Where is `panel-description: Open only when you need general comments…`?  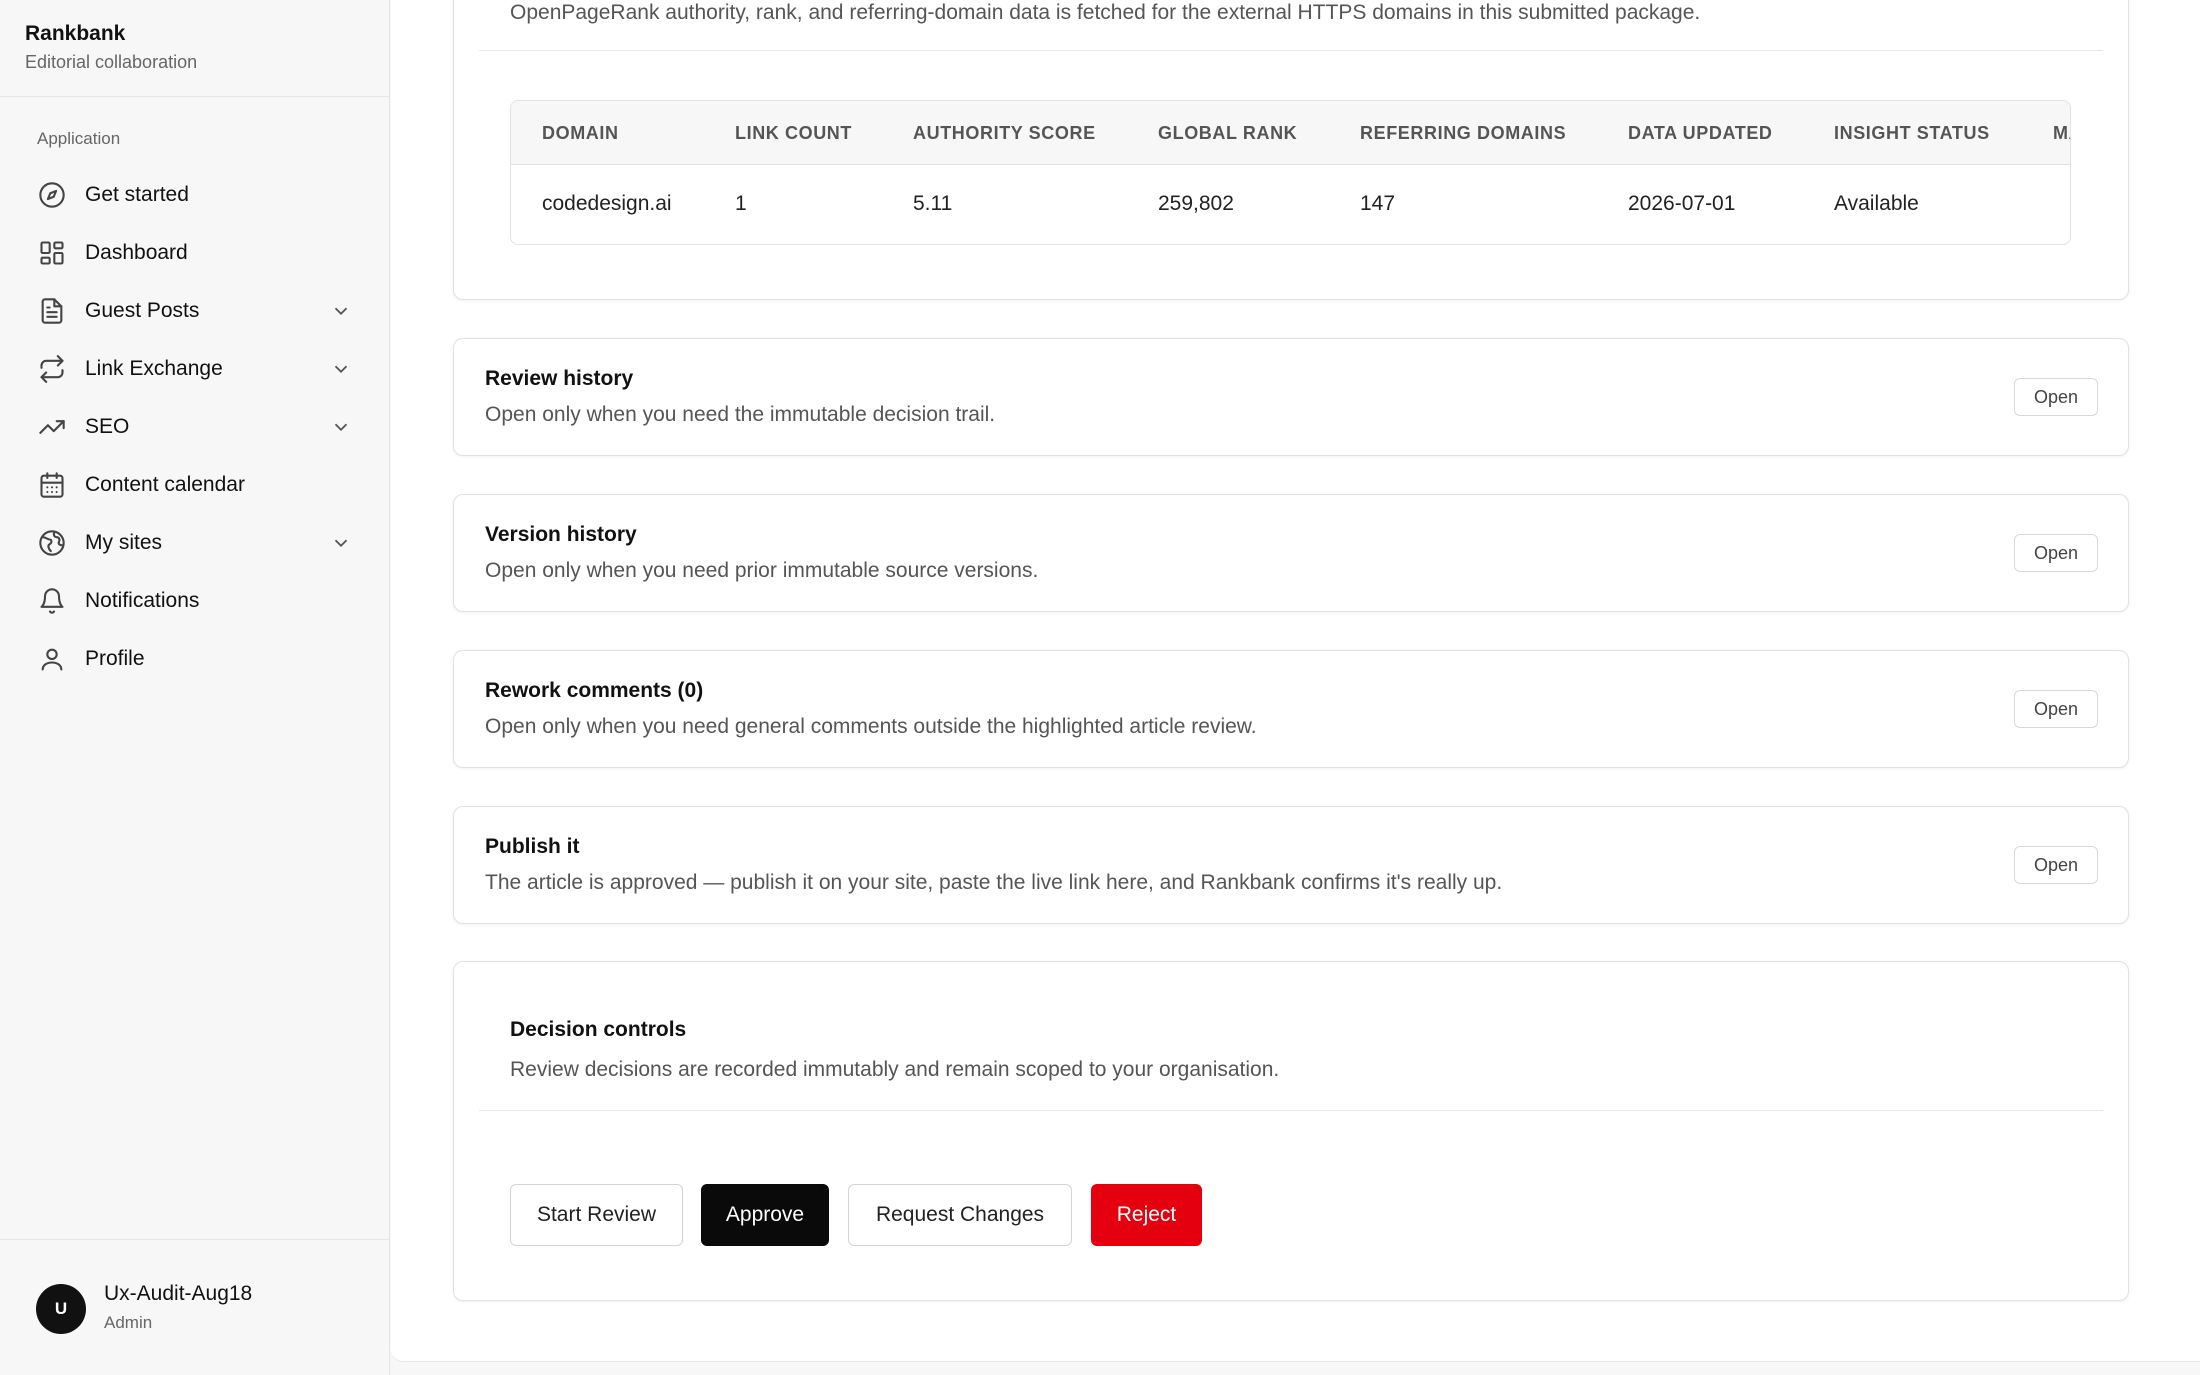
panel-description: Open only when you need general comments… is located at coordinates (871, 726).